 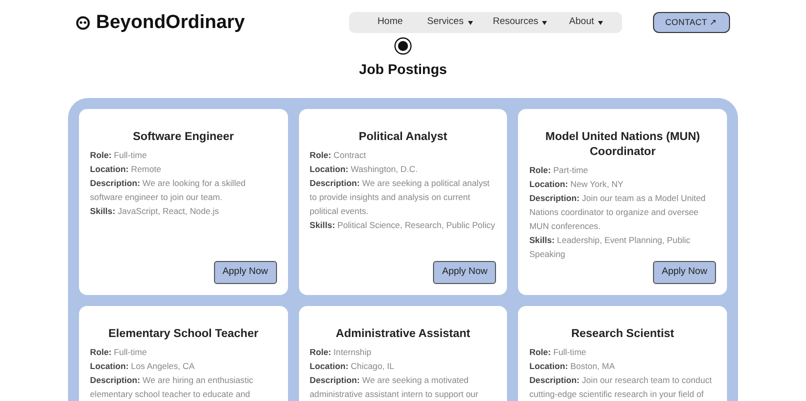 What do you see at coordinates (341, 352) in the screenshot?
I see `job-detail: Role: Internship` at bounding box center [341, 352].